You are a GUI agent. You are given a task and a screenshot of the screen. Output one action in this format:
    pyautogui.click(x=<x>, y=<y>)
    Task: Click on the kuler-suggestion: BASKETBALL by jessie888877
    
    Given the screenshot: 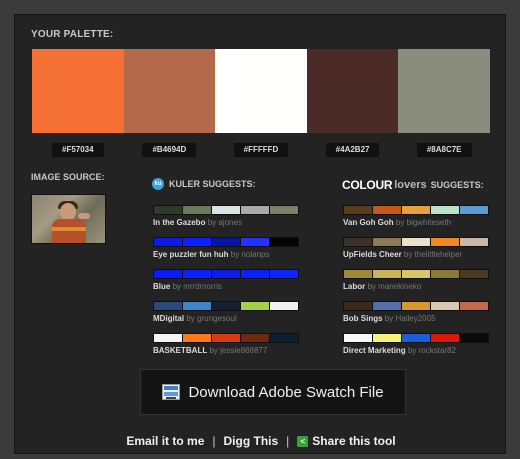 What is the action you would take?
    pyautogui.click(x=226, y=344)
    